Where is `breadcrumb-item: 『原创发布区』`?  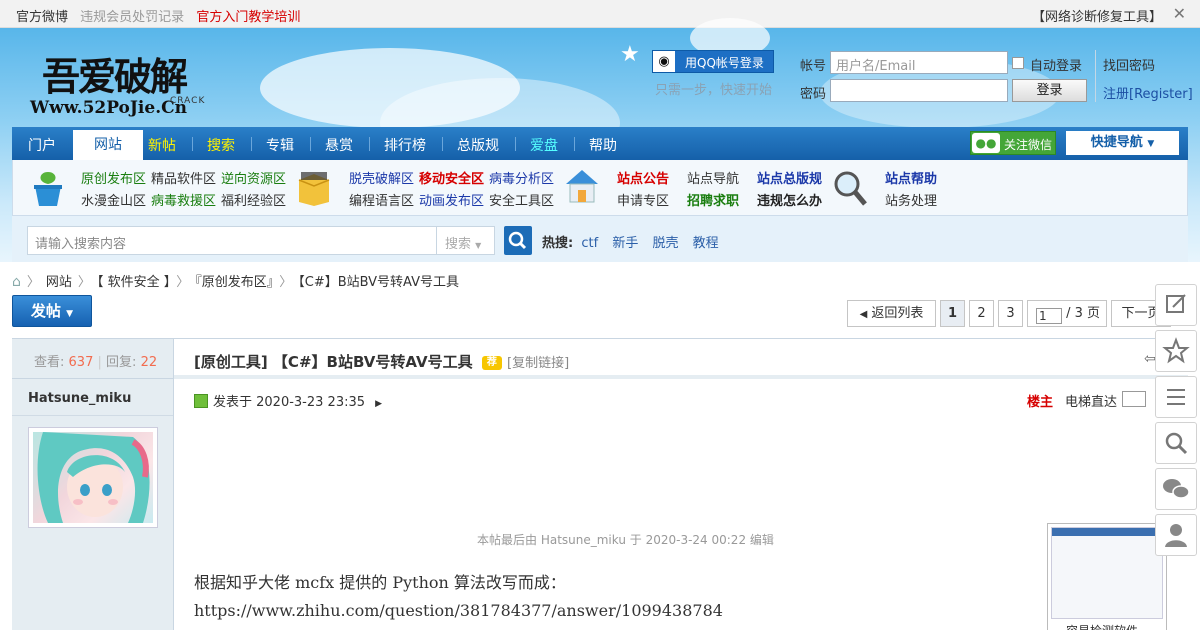
breadcrumb-item: 『原创发布区』 is located at coordinates (234, 282).